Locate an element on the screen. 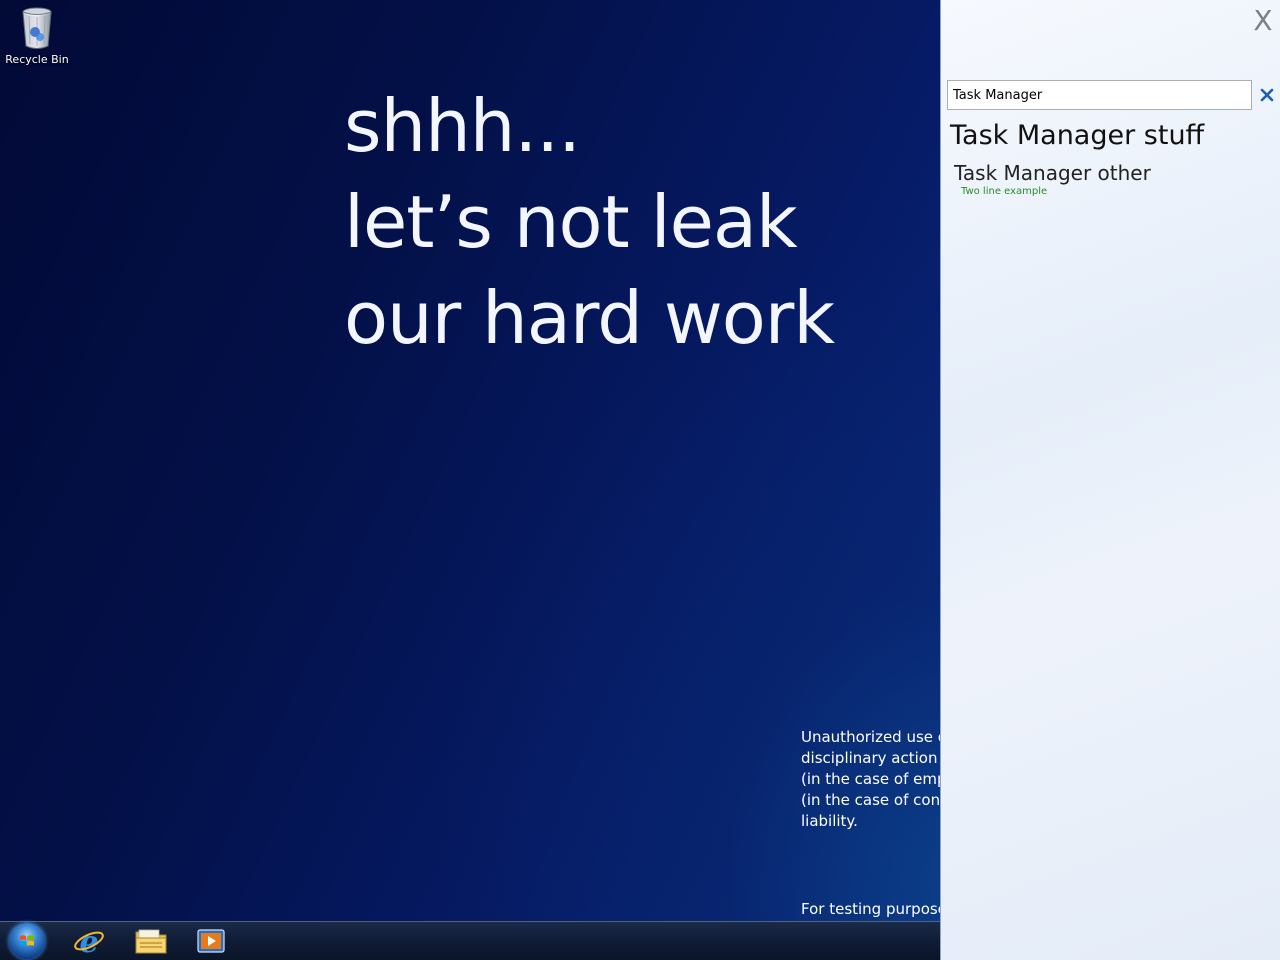  search-result-title: Task Manager other is located at coordinates (1052, 173).